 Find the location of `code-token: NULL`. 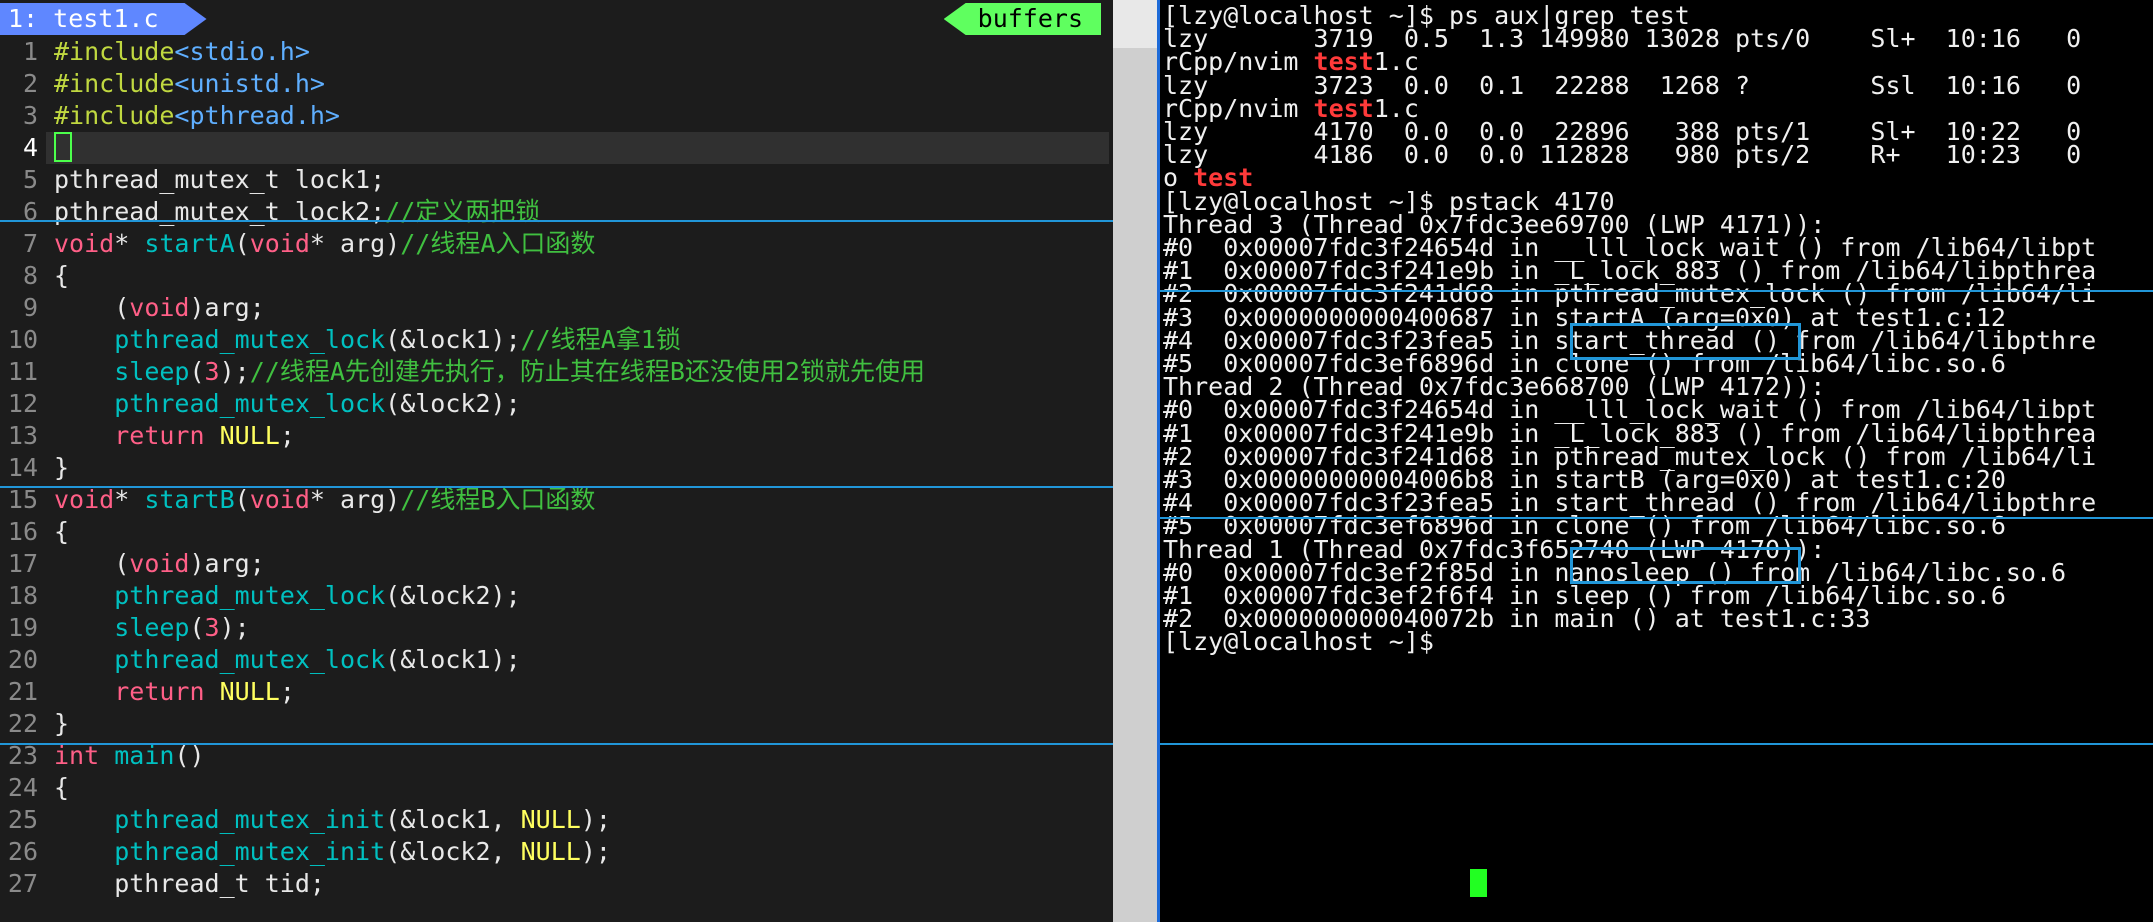

code-token: NULL is located at coordinates (550, 851).